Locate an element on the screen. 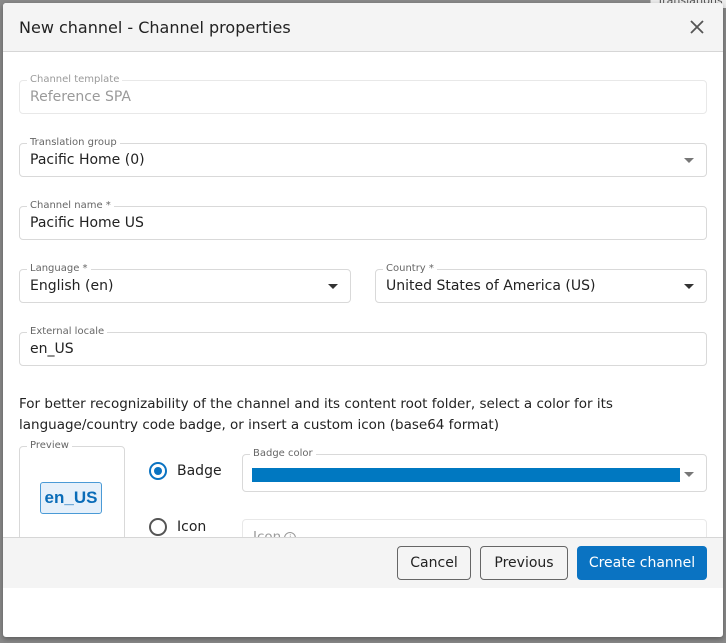  badge-radio is located at coordinates (158, 471).